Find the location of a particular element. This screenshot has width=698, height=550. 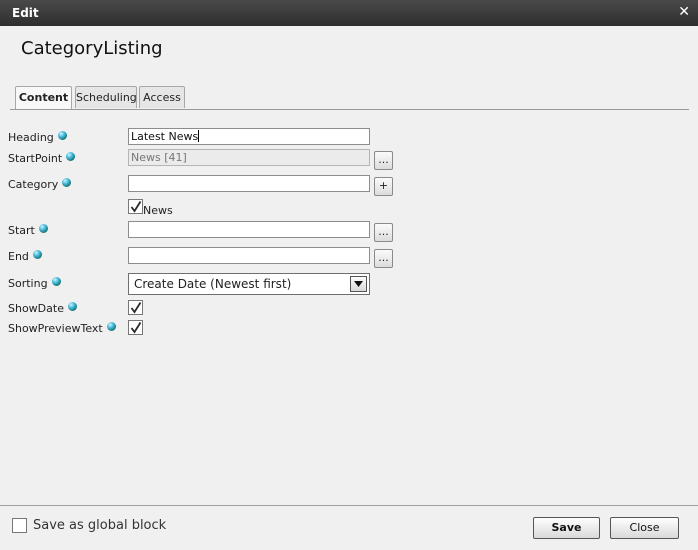

heading-label-text: Heading is located at coordinates (31, 137).